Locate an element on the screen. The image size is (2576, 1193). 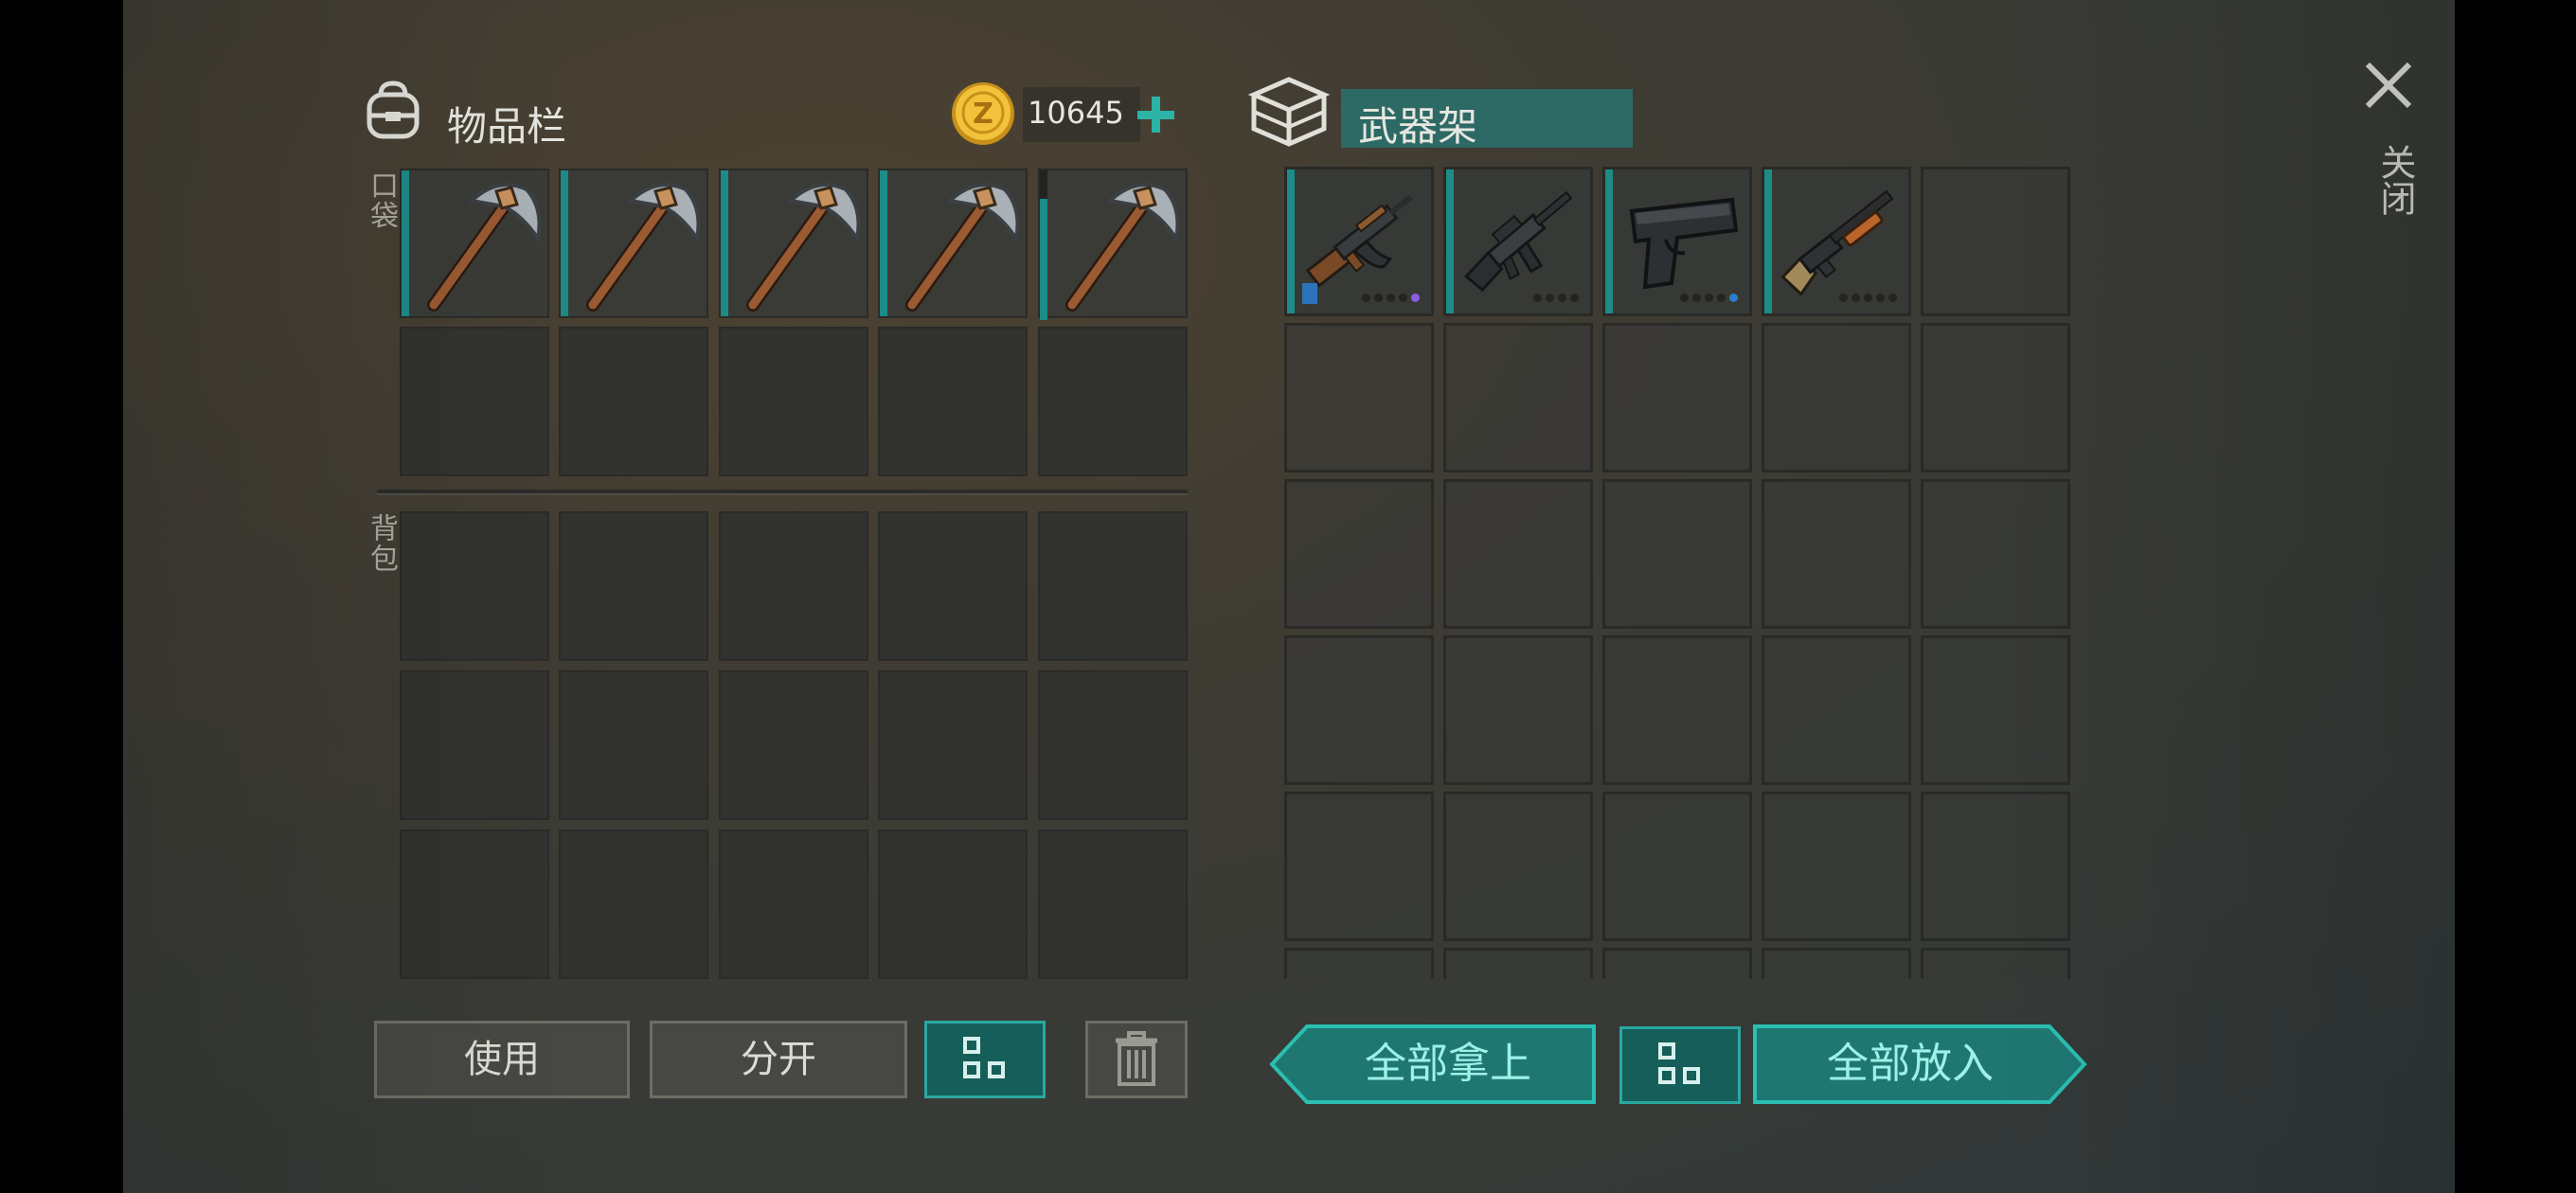
sort-rack-button is located at coordinates (1680, 1065).